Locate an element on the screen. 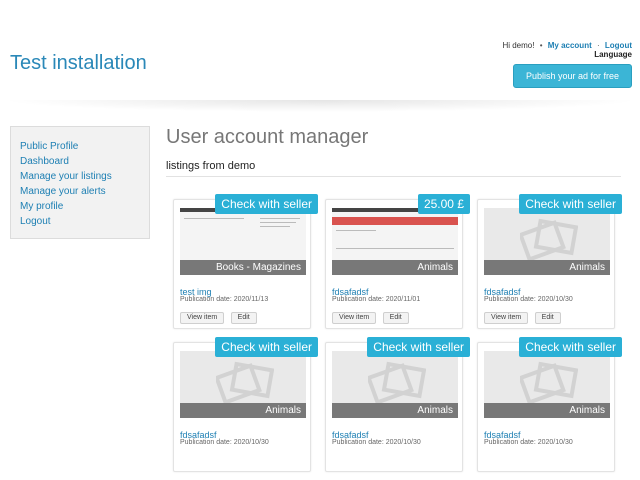  sidebar-item-dashboard: Dashboard is located at coordinates (80, 161).